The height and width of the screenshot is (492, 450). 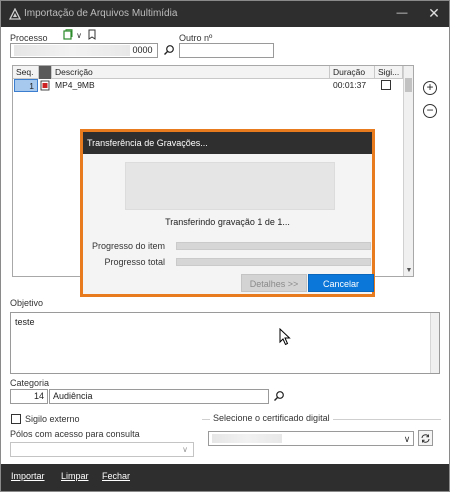 What do you see at coordinates (409, 270) in the screenshot?
I see `scroll-down-arrow-icon: ▼` at bounding box center [409, 270].